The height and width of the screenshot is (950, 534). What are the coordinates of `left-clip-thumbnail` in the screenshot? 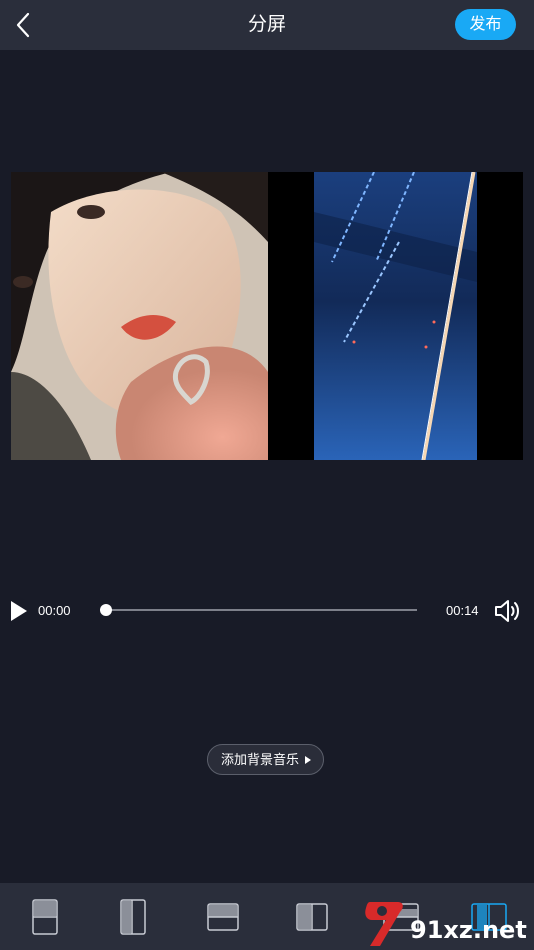 It's located at (139, 316).